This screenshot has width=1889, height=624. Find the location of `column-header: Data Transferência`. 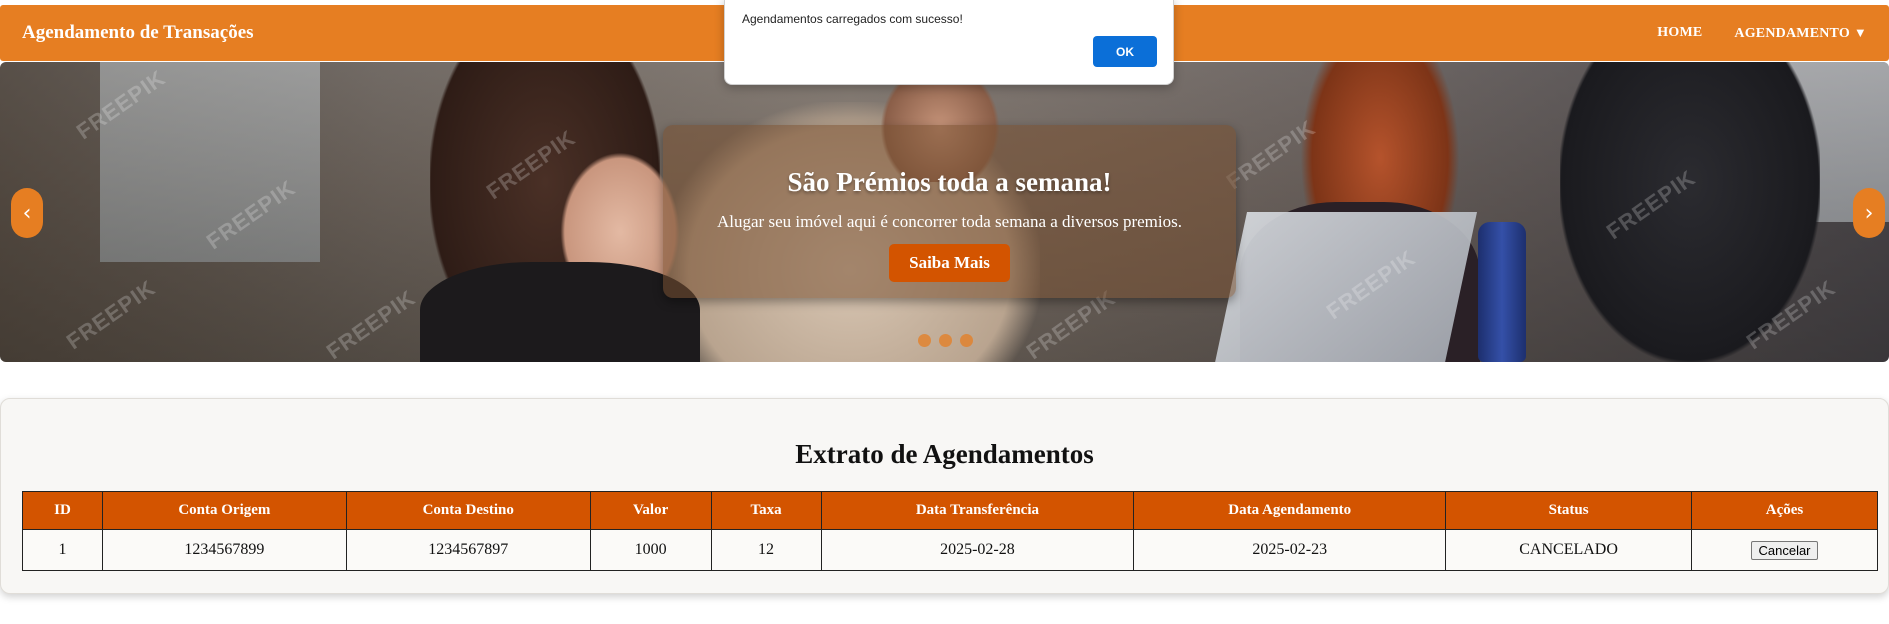

column-header: Data Transferência is located at coordinates (977, 510).